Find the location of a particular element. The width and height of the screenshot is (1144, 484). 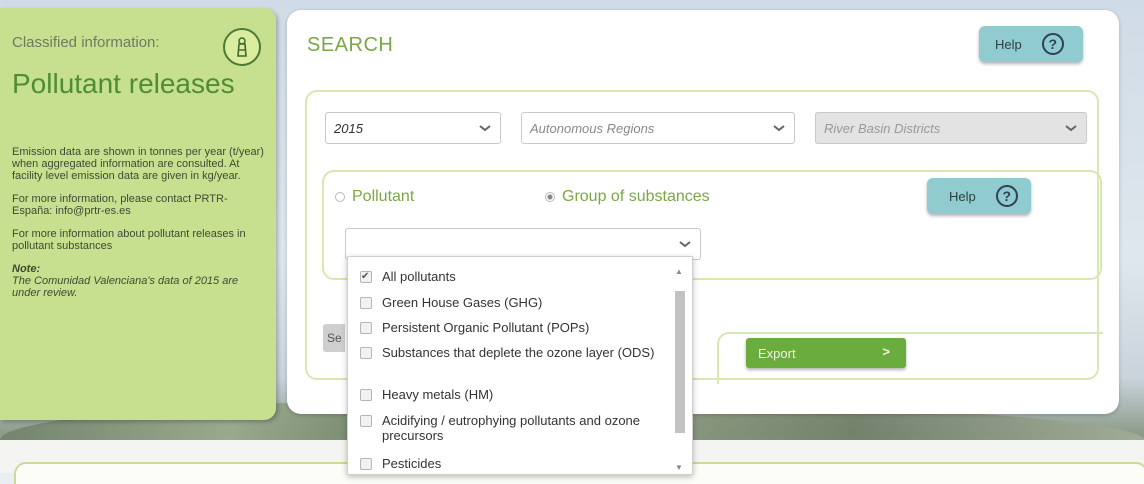

region-placeholder: Autonomous Regions is located at coordinates (592, 128).